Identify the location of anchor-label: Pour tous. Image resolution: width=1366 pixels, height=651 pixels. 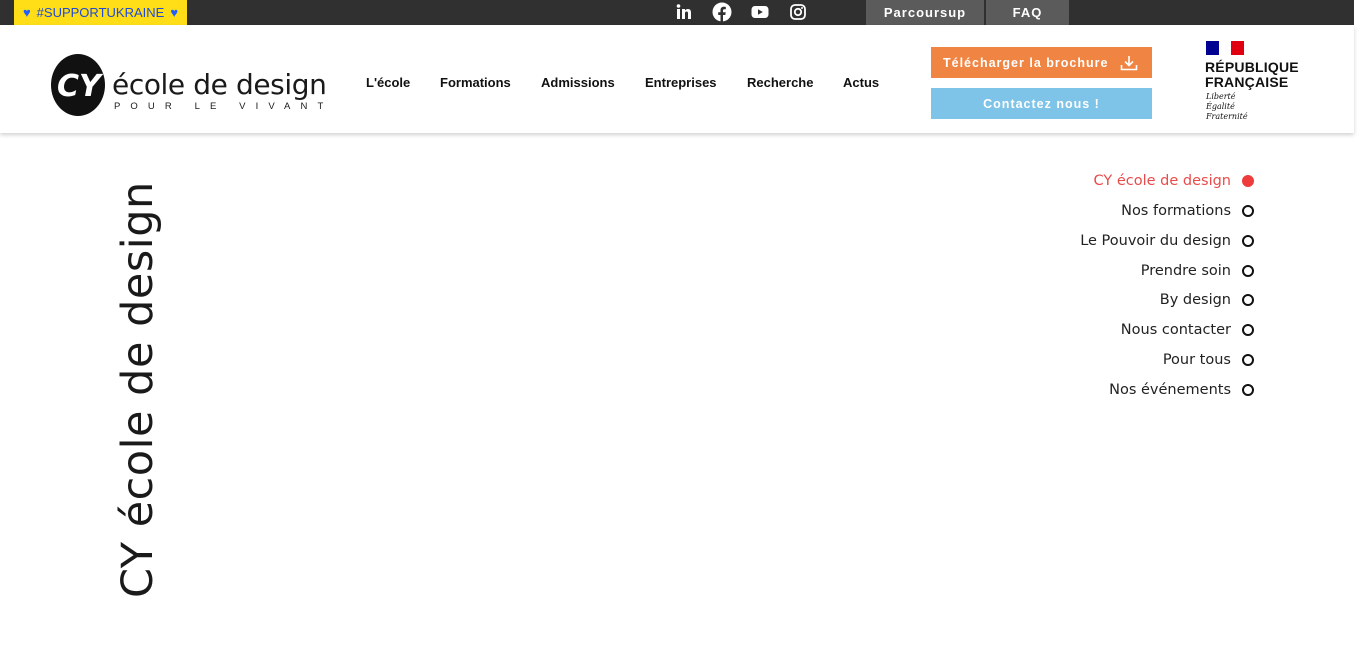
(1196, 360).